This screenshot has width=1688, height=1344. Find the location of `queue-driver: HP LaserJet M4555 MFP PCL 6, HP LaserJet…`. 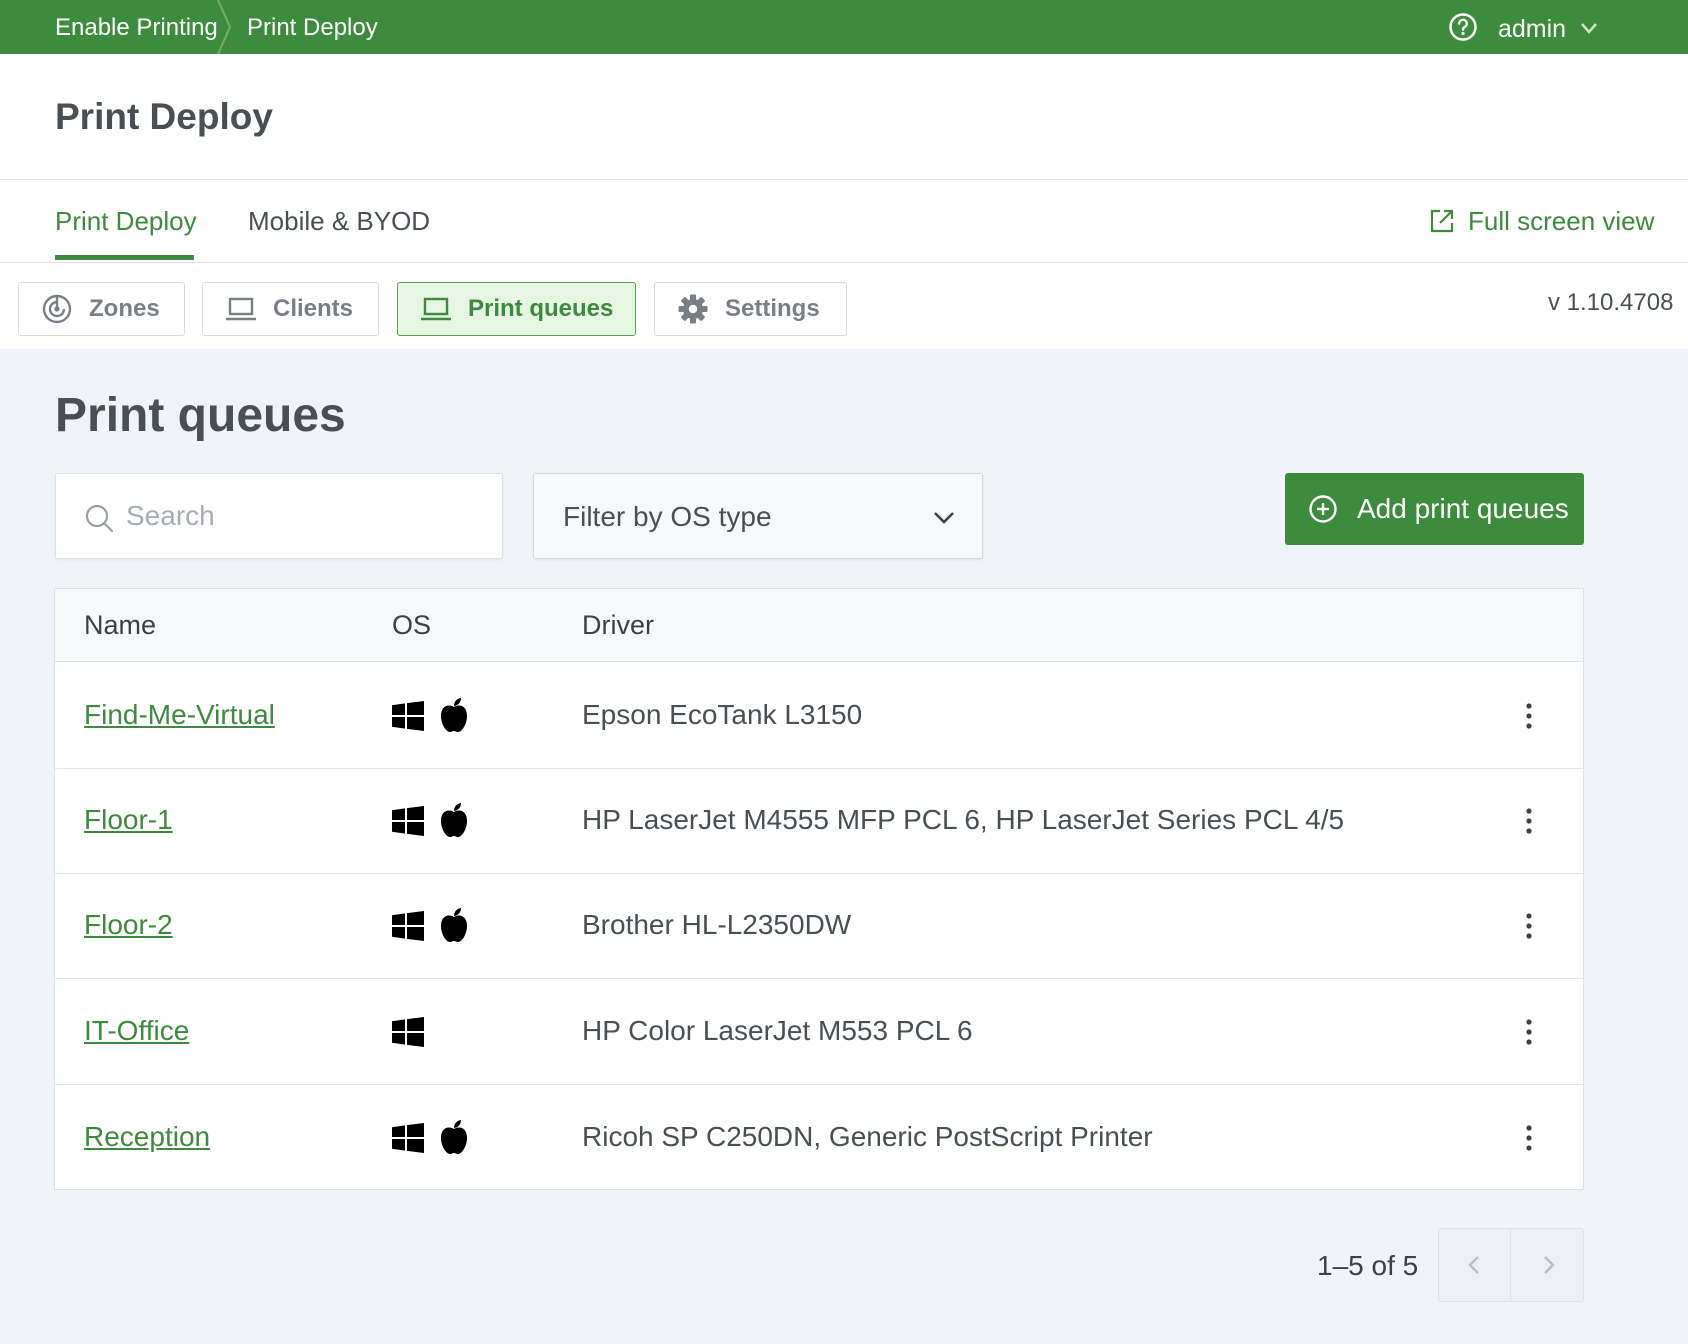

queue-driver: HP LaserJet M4555 MFP PCL 6, HP LaserJet… is located at coordinates (963, 819).